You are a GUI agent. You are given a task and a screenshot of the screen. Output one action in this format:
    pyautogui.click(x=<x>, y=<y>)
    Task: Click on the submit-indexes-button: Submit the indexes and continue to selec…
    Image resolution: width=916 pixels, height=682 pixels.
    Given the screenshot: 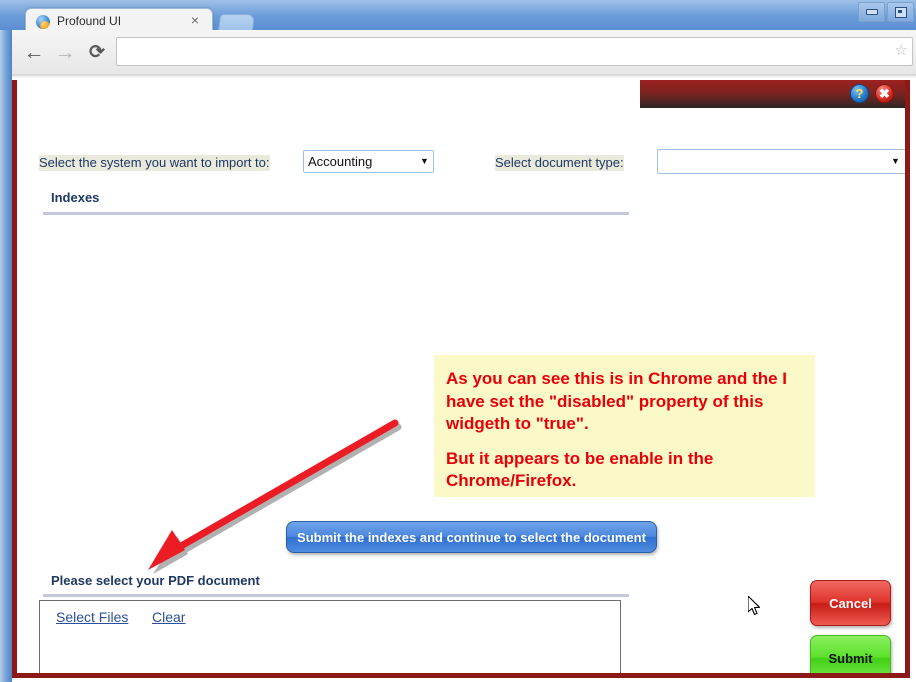 What is the action you would take?
    pyautogui.click(x=471, y=537)
    